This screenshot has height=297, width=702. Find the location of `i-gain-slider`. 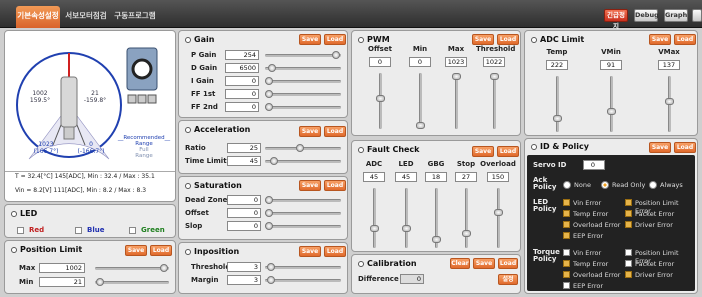

i-gain-slider is located at coordinates (303, 81).